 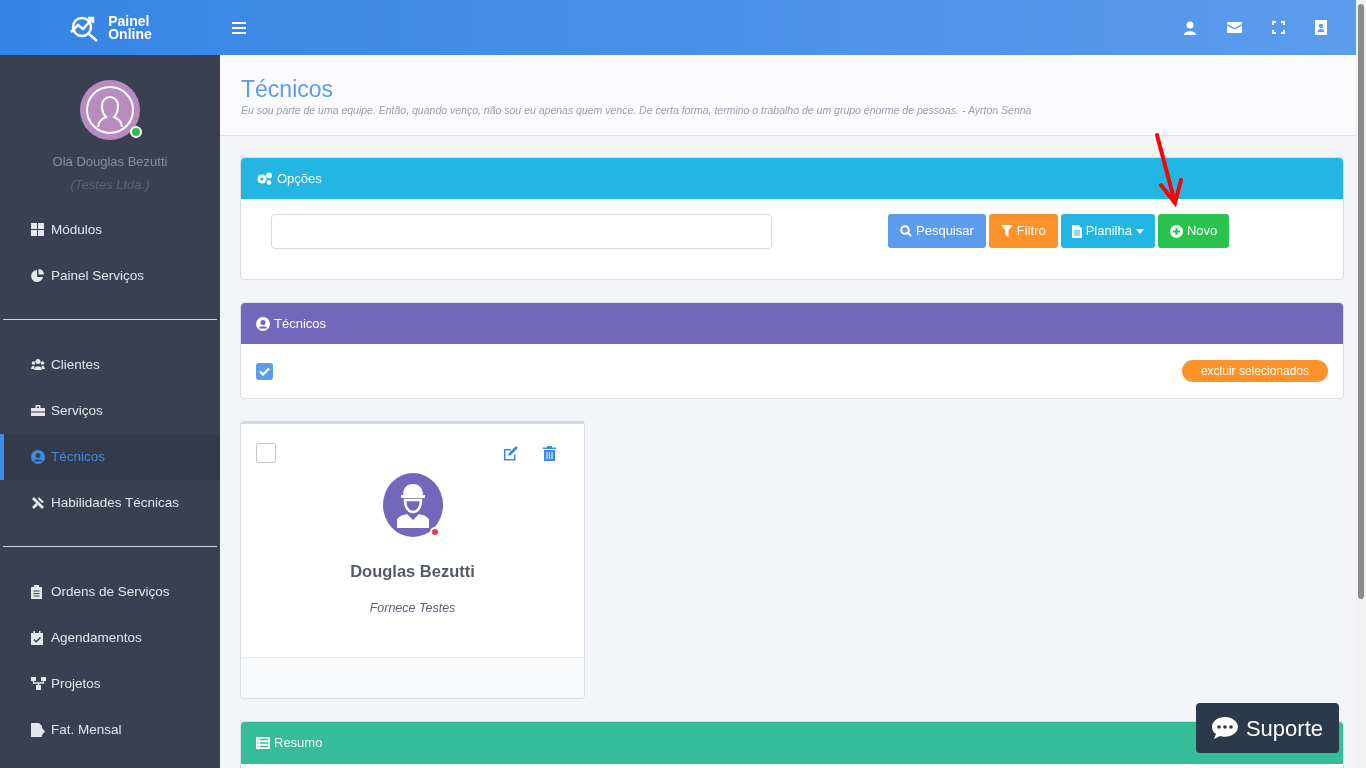 What do you see at coordinates (263, 323) in the screenshot?
I see `user-circle-icon` at bounding box center [263, 323].